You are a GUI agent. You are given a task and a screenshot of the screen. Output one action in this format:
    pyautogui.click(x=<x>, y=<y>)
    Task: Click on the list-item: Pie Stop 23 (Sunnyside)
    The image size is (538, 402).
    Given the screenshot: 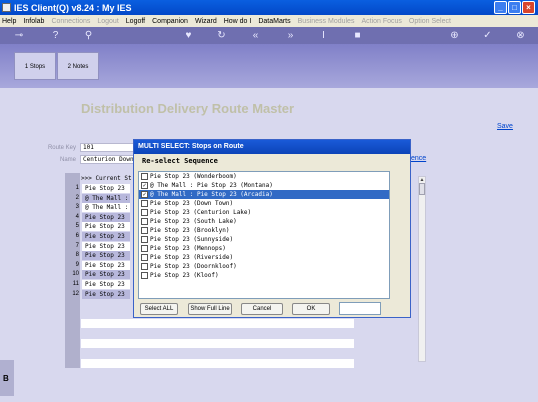 What is the action you would take?
    pyautogui.click(x=264, y=239)
    